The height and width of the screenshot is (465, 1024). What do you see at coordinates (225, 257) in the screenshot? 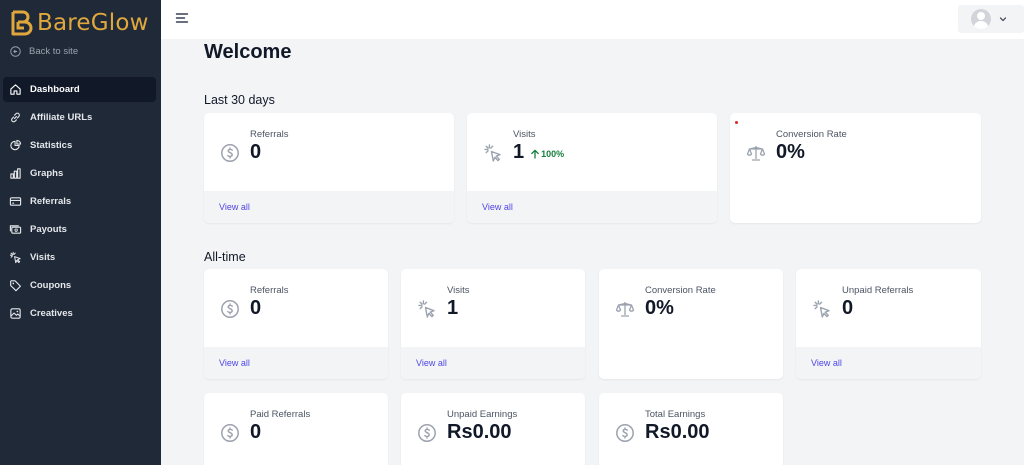
I see `section-heading-all-time: All-time` at bounding box center [225, 257].